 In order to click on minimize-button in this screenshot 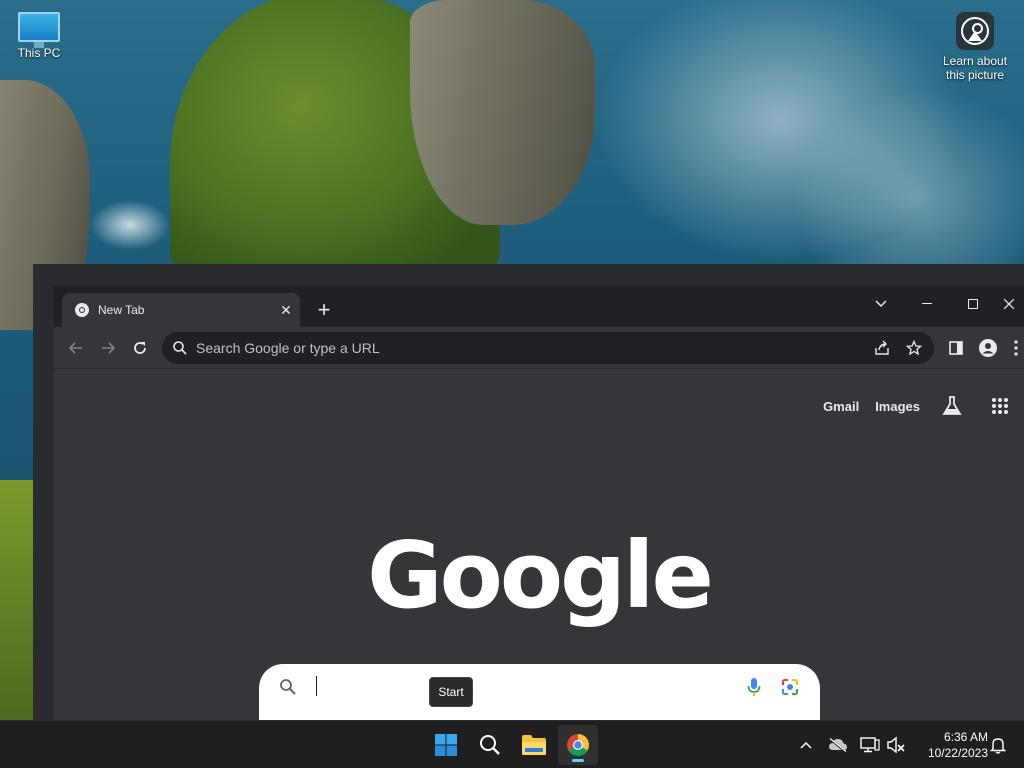, I will do `click(927, 304)`.